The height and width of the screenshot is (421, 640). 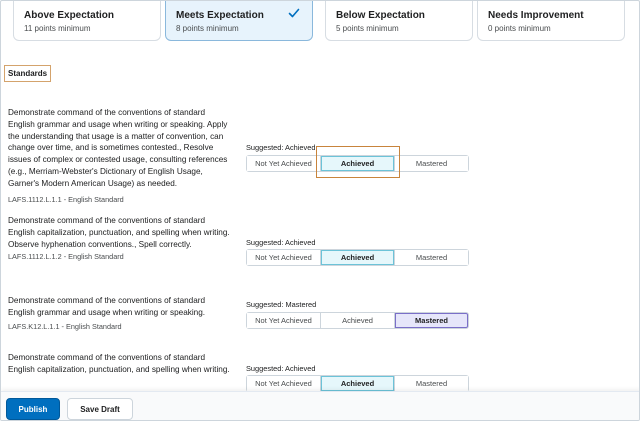 What do you see at coordinates (367, 28) in the screenshot?
I see `level-points: 5 points minimum` at bounding box center [367, 28].